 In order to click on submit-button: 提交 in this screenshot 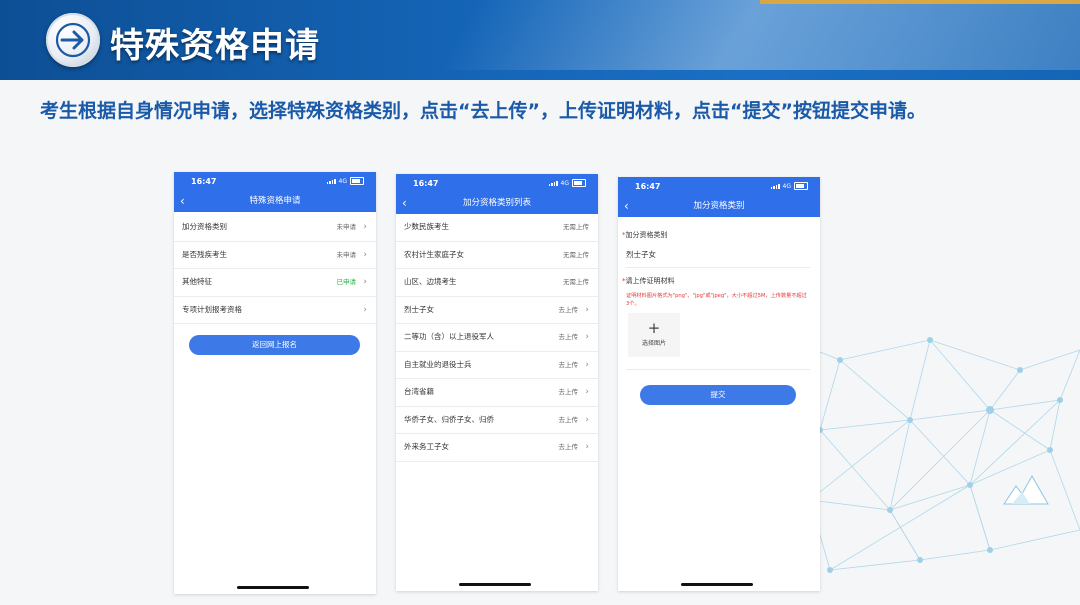, I will do `click(718, 395)`.